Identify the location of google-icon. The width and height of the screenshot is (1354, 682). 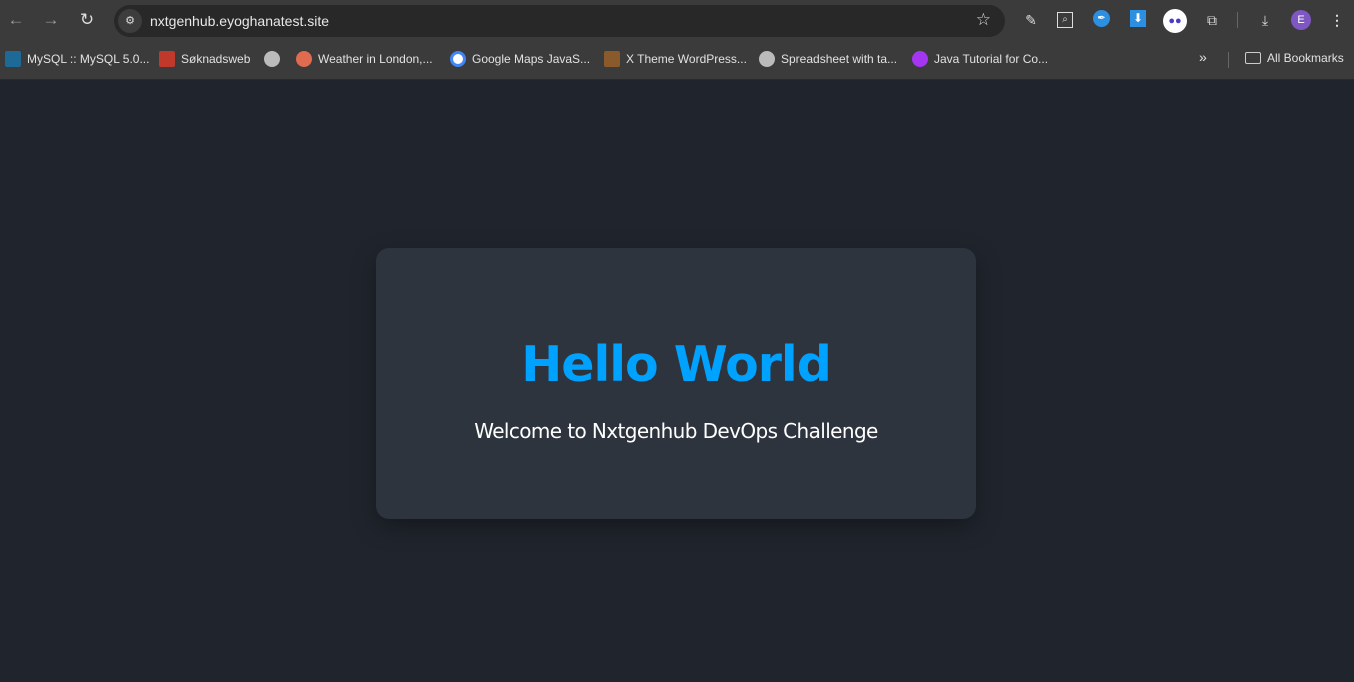
(458, 59).